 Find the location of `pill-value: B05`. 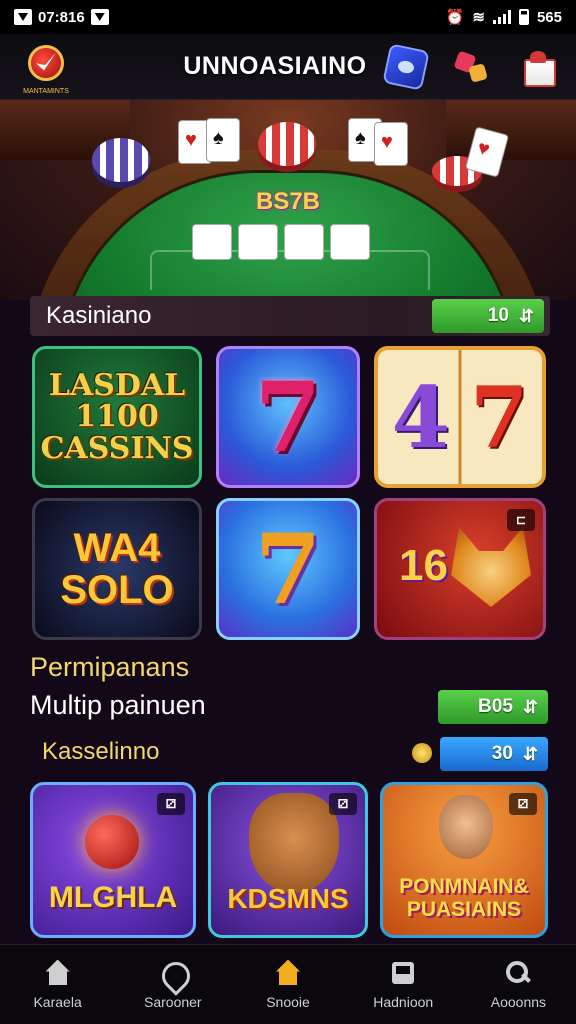

pill-value: B05 is located at coordinates (495, 706).